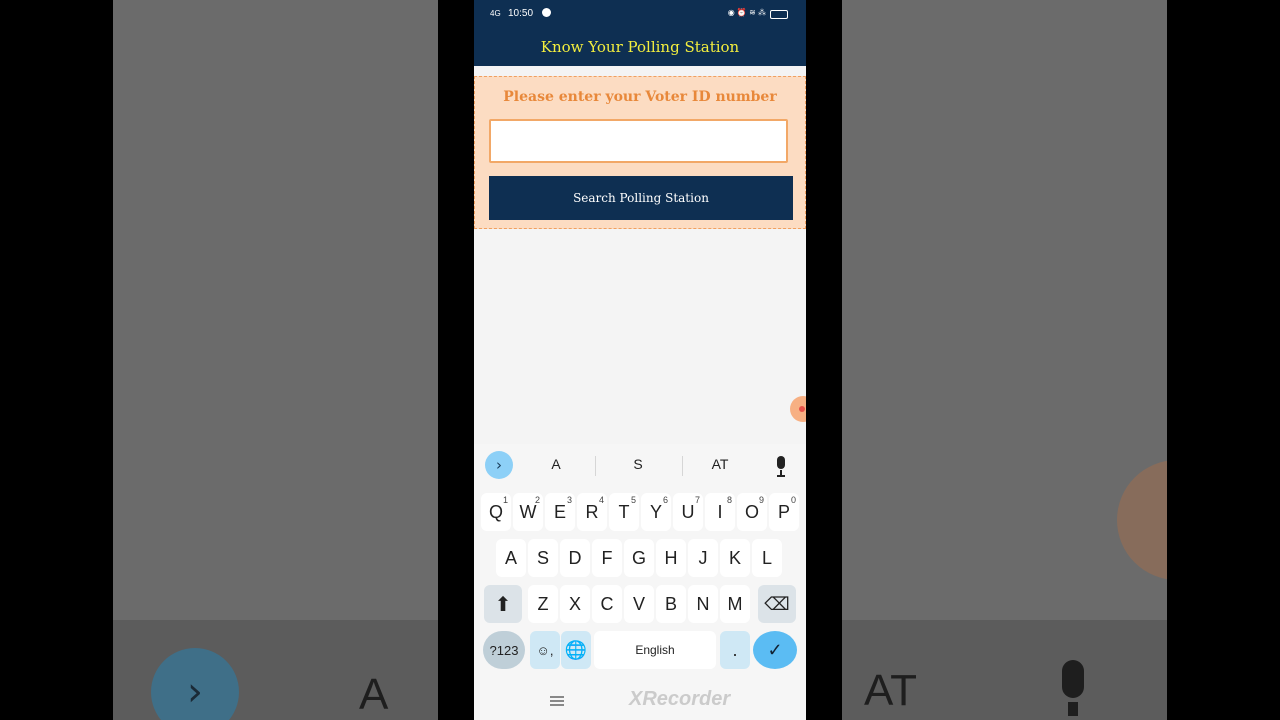 The image size is (1280, 720). Describe the element at coordinates (1142, 520) in the screenshot. I see `blurred-floating-dot` at that location.